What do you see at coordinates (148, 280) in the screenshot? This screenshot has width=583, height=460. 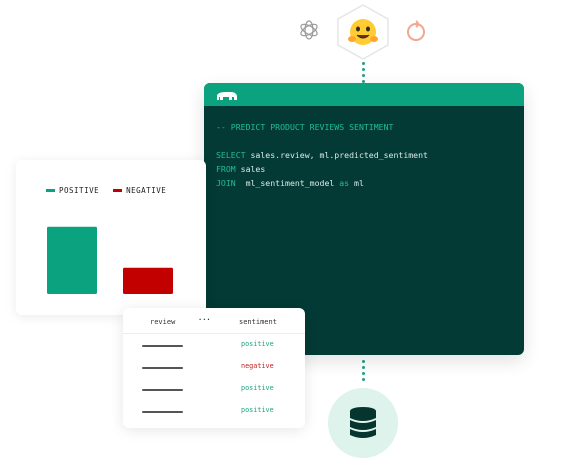 I see `bar-negative` at bounding box center [148, 280].